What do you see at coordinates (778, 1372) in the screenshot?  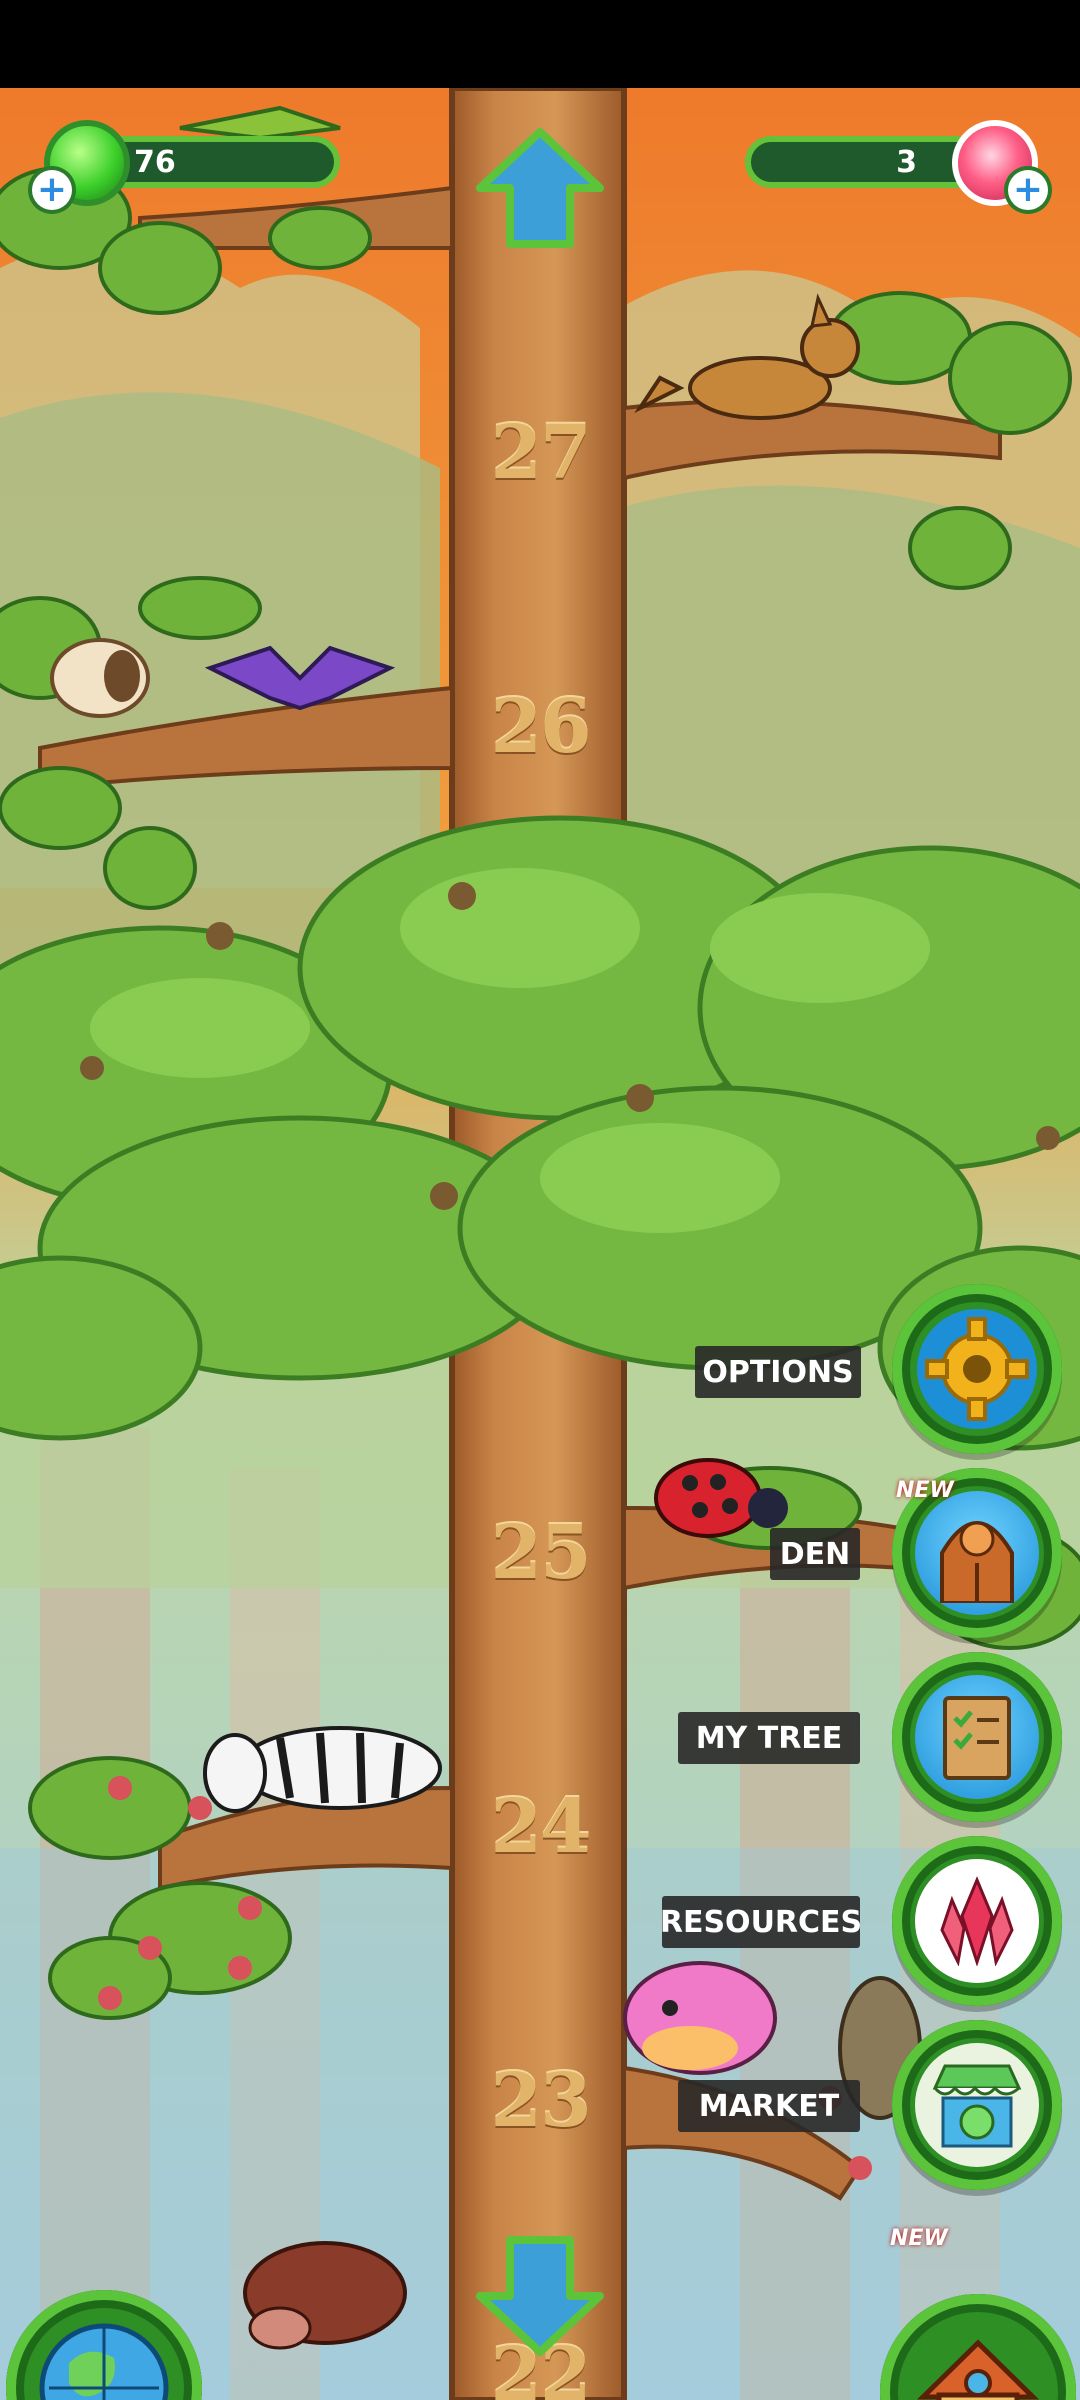 I see `options-label: OPTIONS` at bounding box center [778, 1372].